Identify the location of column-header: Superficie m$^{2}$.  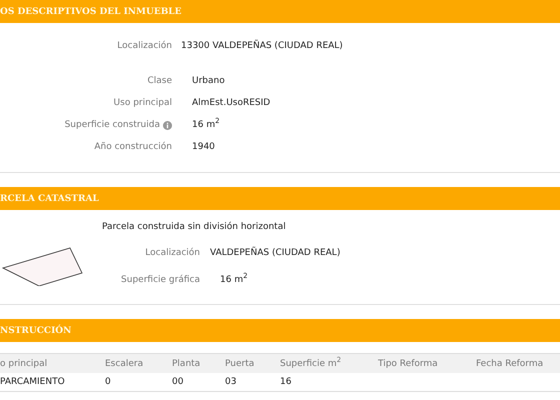
(311, 363).